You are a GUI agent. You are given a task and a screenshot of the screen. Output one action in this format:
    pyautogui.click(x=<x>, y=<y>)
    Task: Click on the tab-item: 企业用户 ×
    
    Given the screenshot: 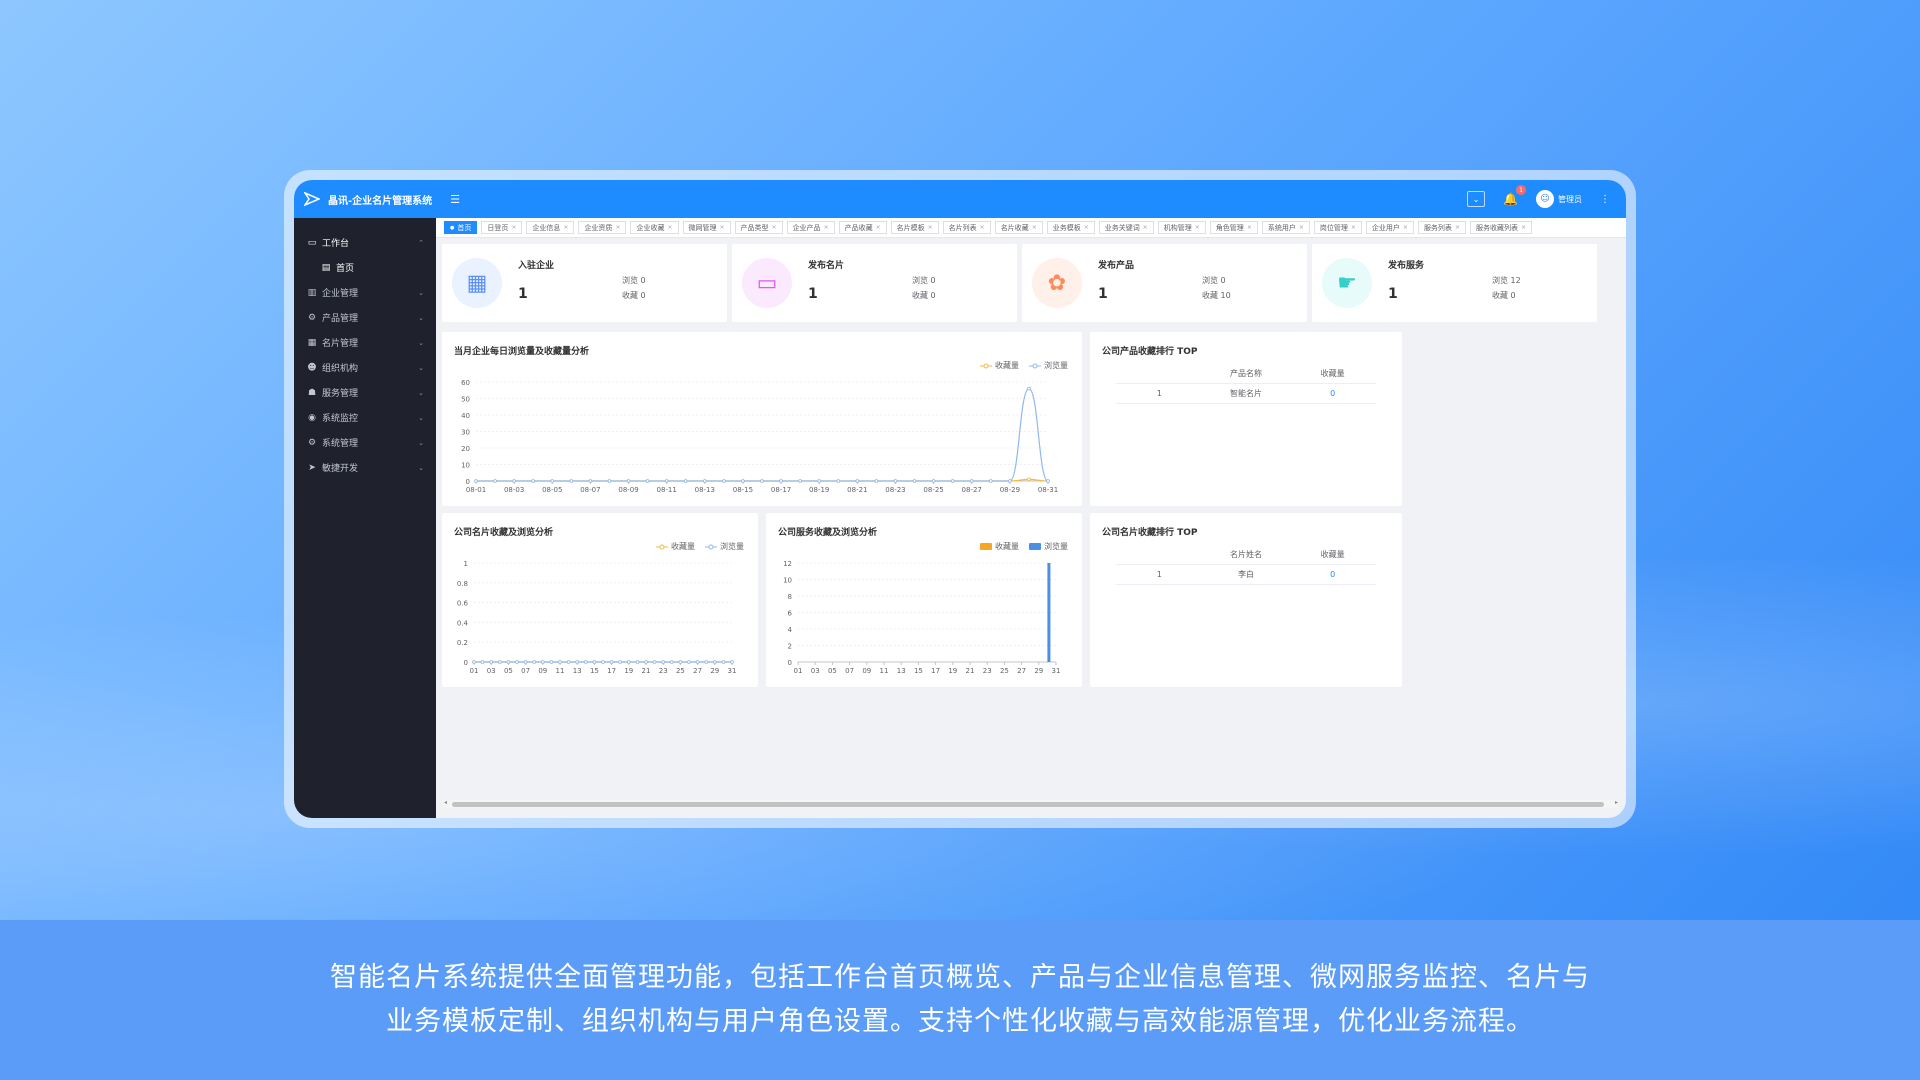 What is the action you would take?
    pyautogui.click(x=1389, y=227)
    